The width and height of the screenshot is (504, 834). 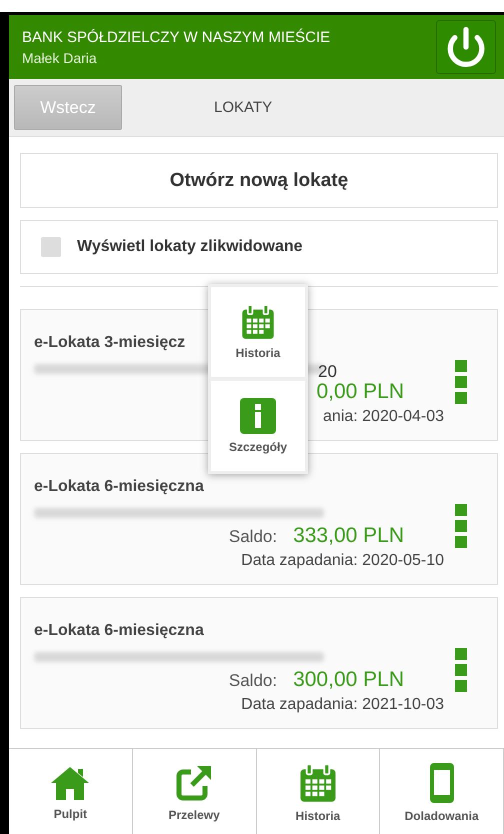 What do you see at coordinates (360, 392) in the screenshot?
I see `balance-amount: 0,00 PLN` at bounding box center [360, 392].